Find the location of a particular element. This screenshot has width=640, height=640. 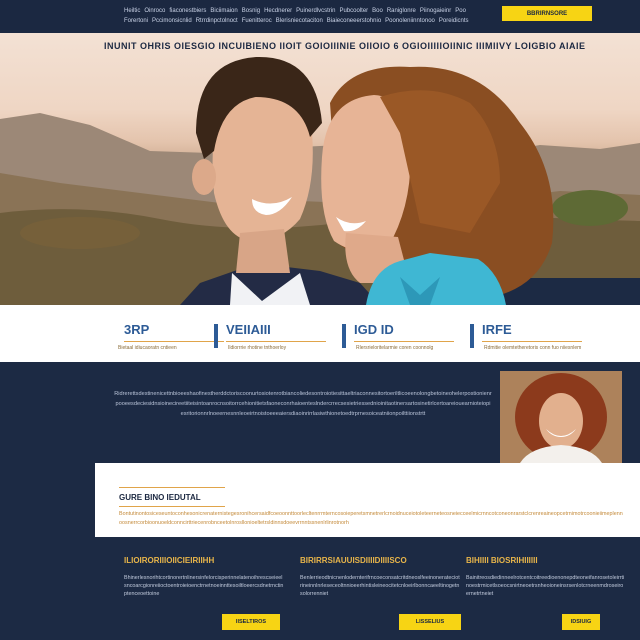

nav-link: Poreidicnts is located at coordinates (454, 21).